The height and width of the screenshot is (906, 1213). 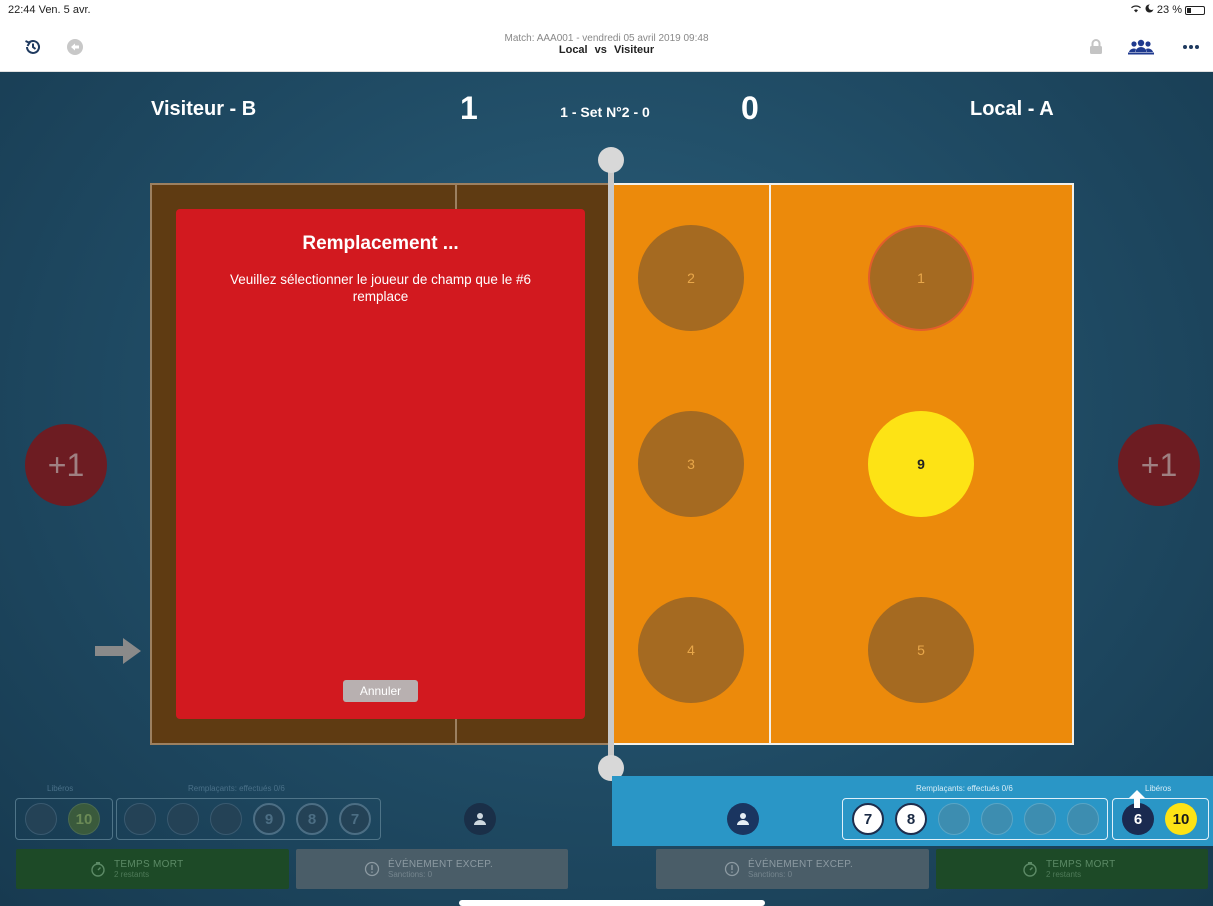 What do you see at coordinates (84, 819) in the screenshot?
I see `left-libero-slot: 10` at bounding box center [84, 819].